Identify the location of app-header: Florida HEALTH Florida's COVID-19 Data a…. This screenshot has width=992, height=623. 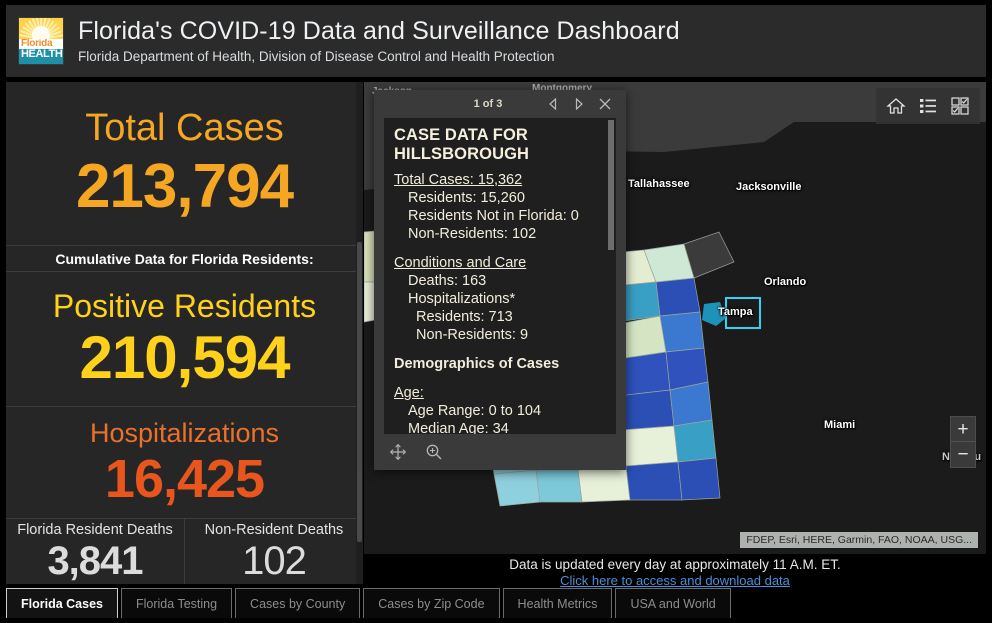
(496, 41).